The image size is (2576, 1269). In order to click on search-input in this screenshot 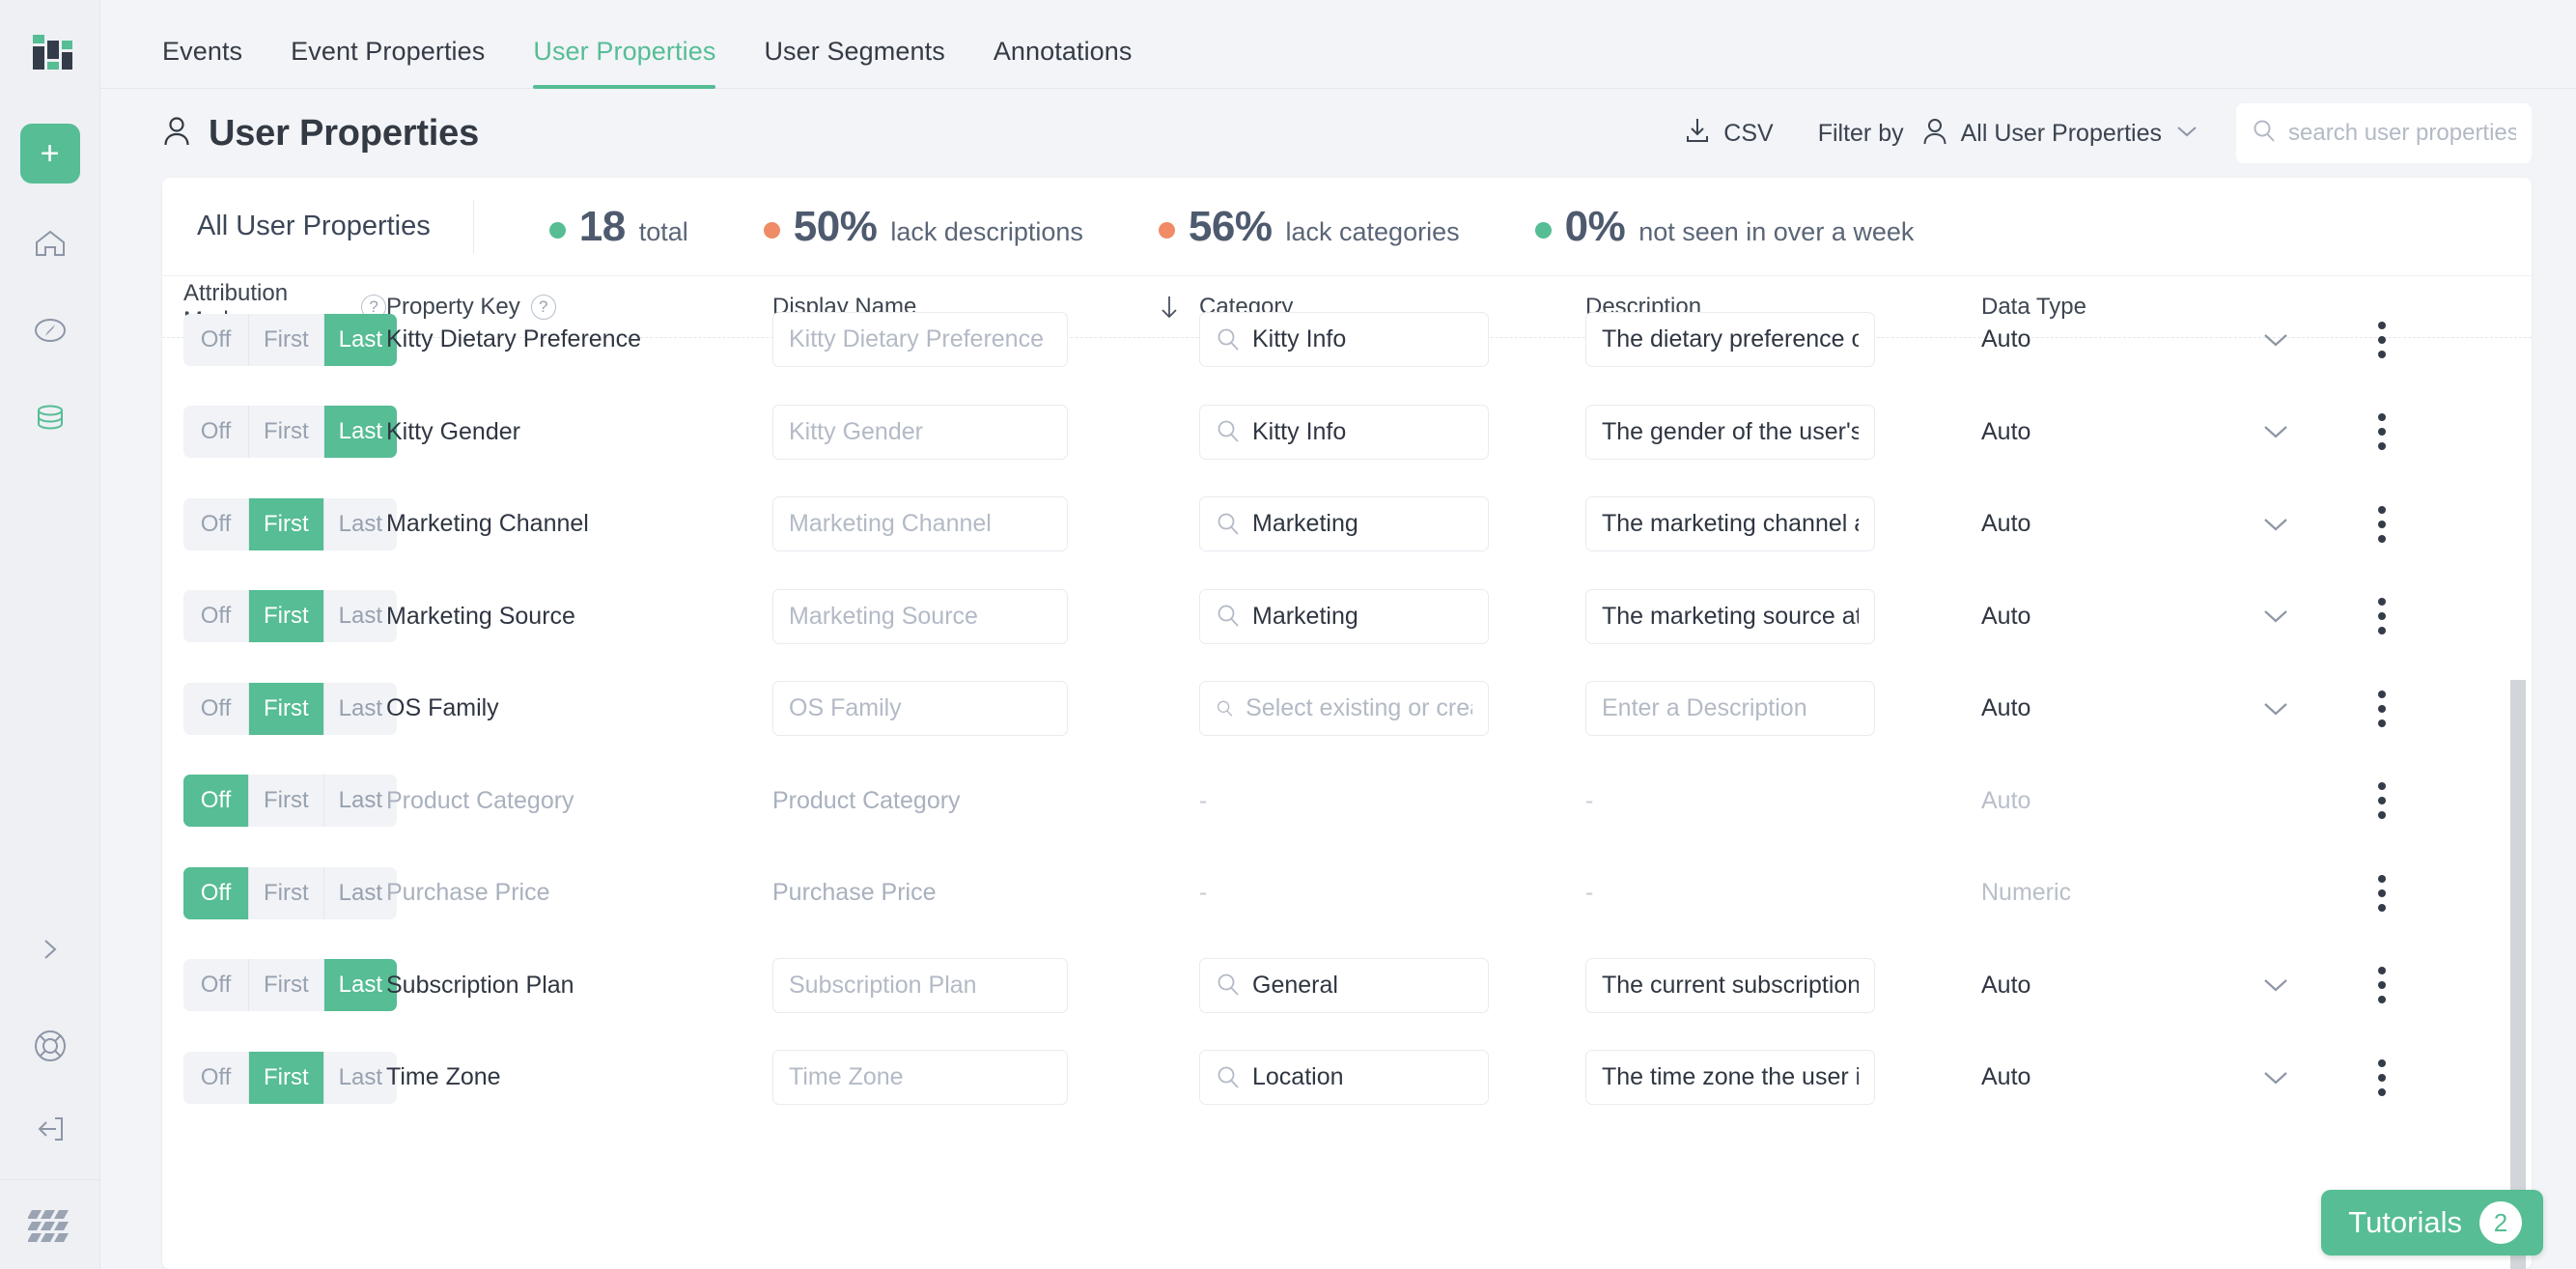, I will do `click(2402, 133)`.